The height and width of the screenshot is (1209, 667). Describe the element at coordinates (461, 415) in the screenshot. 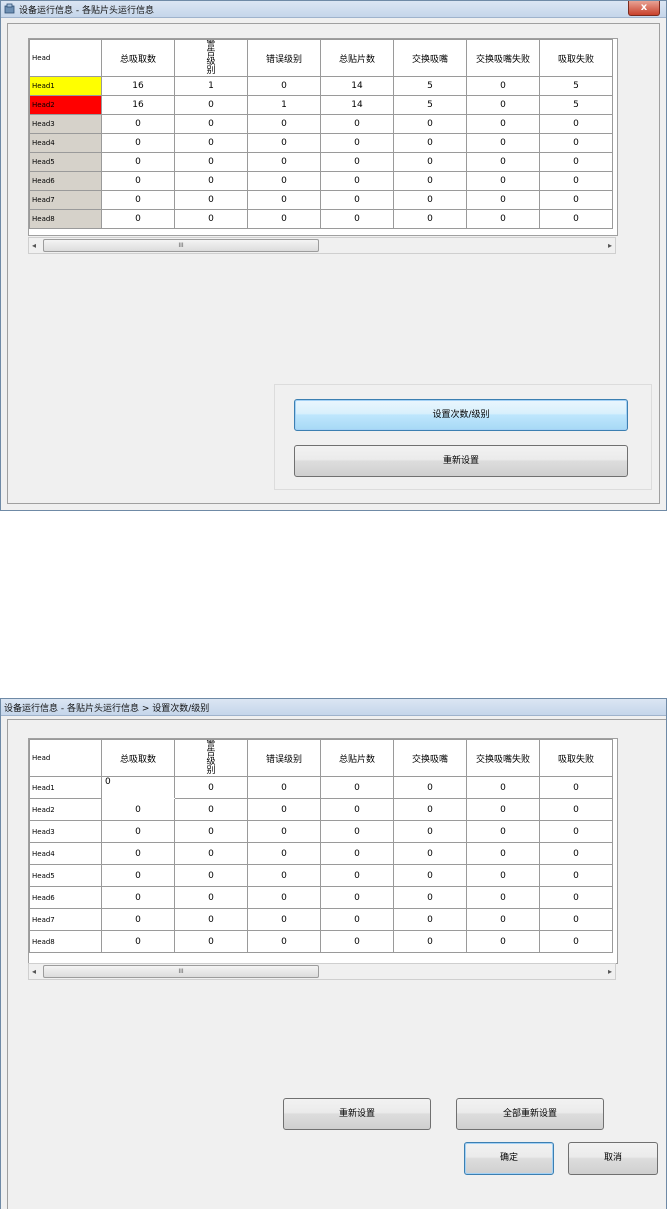

I see `set-count-level-button: 设置次数/级别` at that location.